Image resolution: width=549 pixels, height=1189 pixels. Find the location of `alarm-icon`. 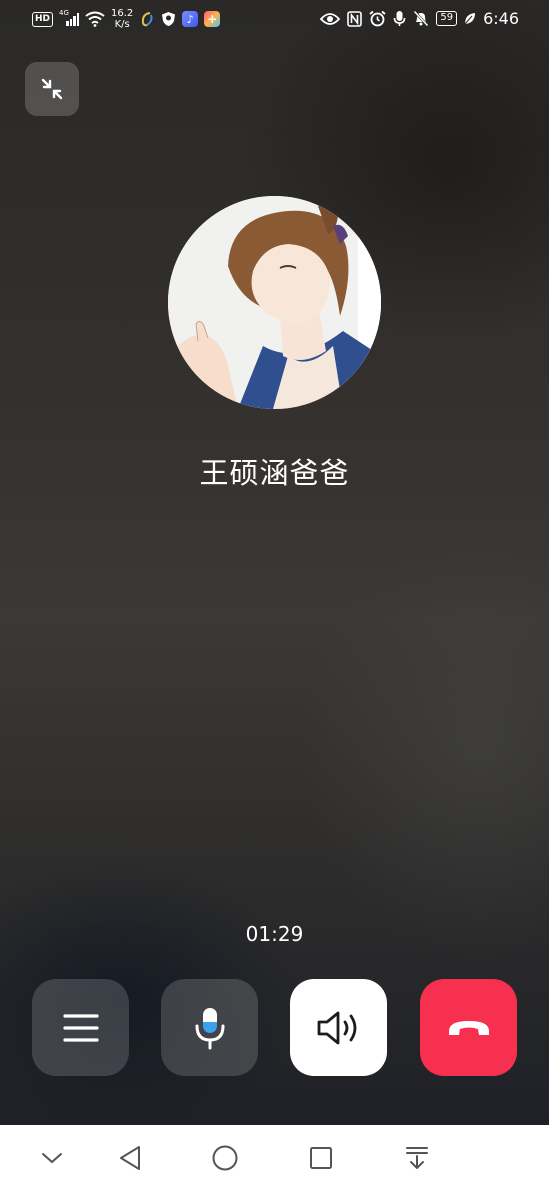

alarm-icon is located at coordinates (377, 18).